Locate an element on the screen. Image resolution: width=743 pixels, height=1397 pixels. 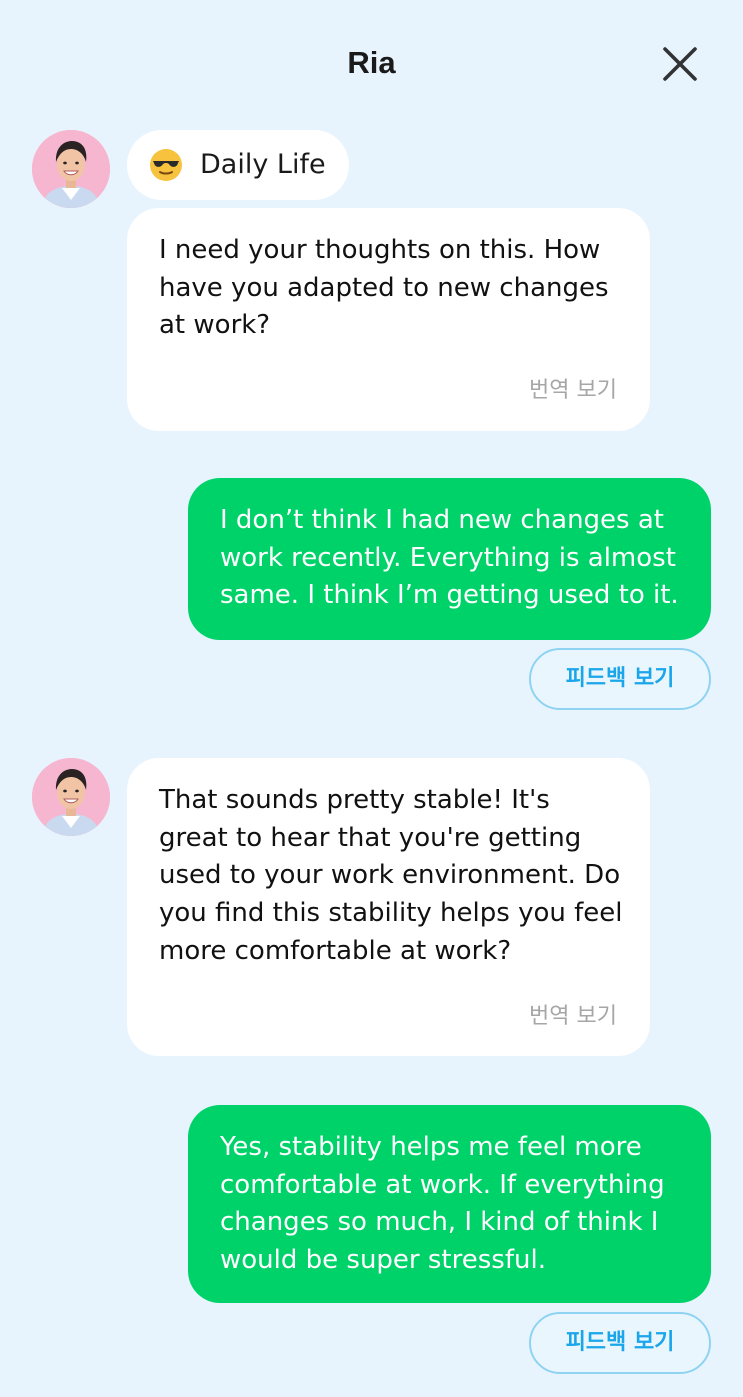
page-title: Ria is located at coordinates (371, 62).